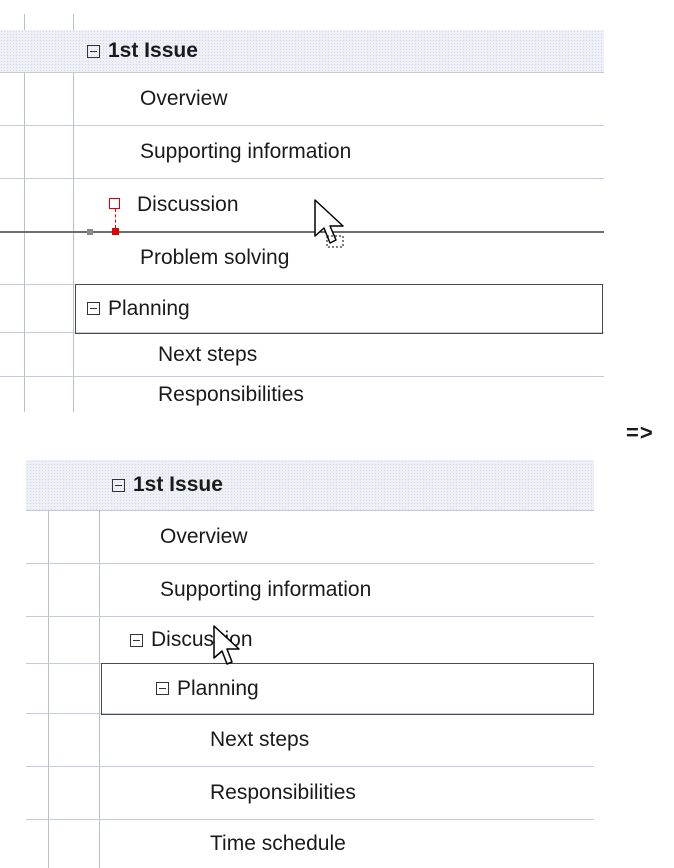 The height and width of the screenshot is (868, 674). I want to click on row-label: Discussion, so click(188, 204).